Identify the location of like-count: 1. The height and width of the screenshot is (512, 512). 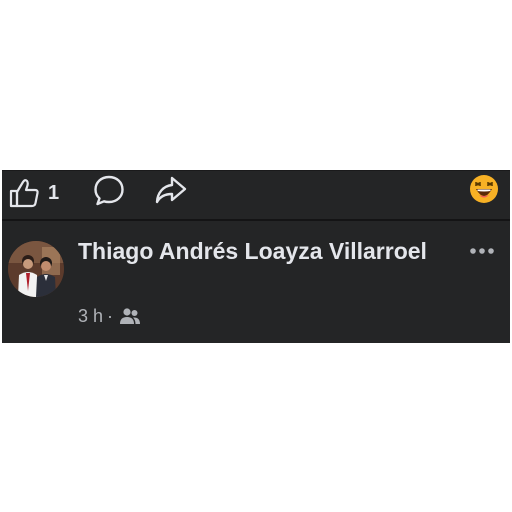
(54, 193).